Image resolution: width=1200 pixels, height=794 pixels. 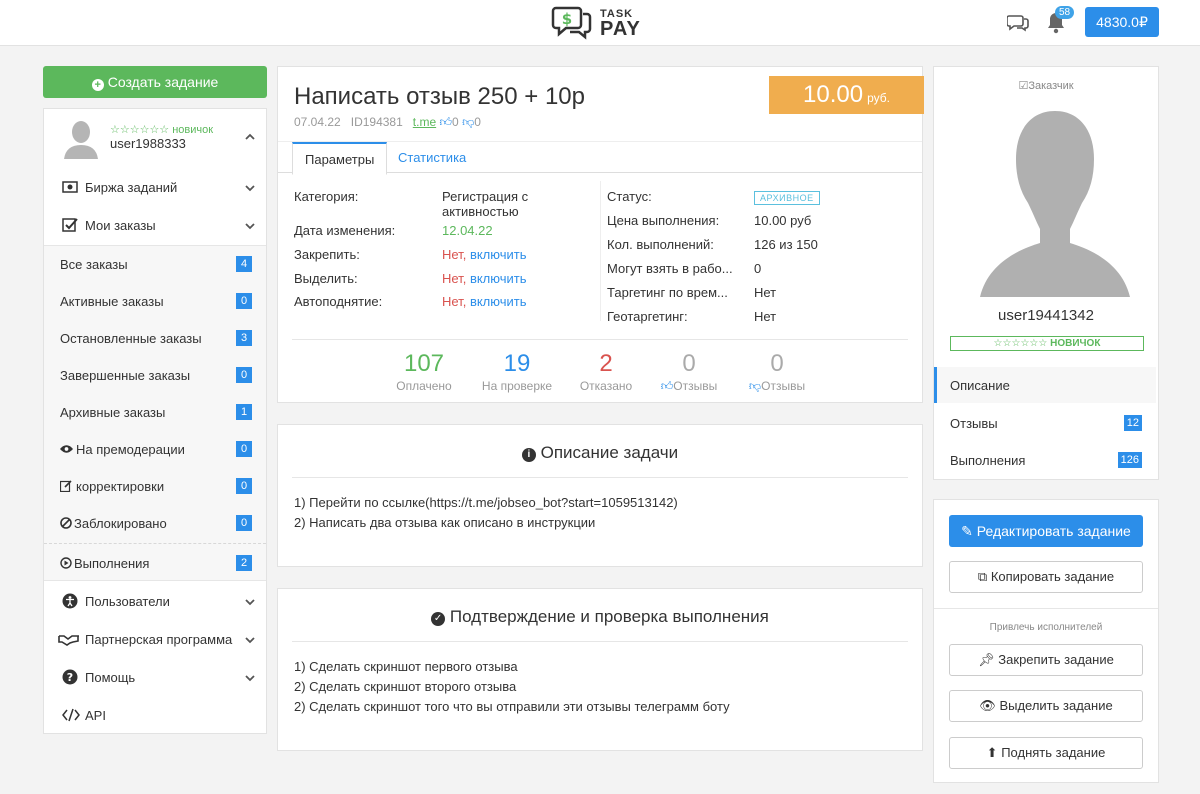 What do you see at coordinates (155, 301) in the screenshot?
I see `sidebar-item-active-orders: Активные заказы 0` at bounding box center [155, 301].